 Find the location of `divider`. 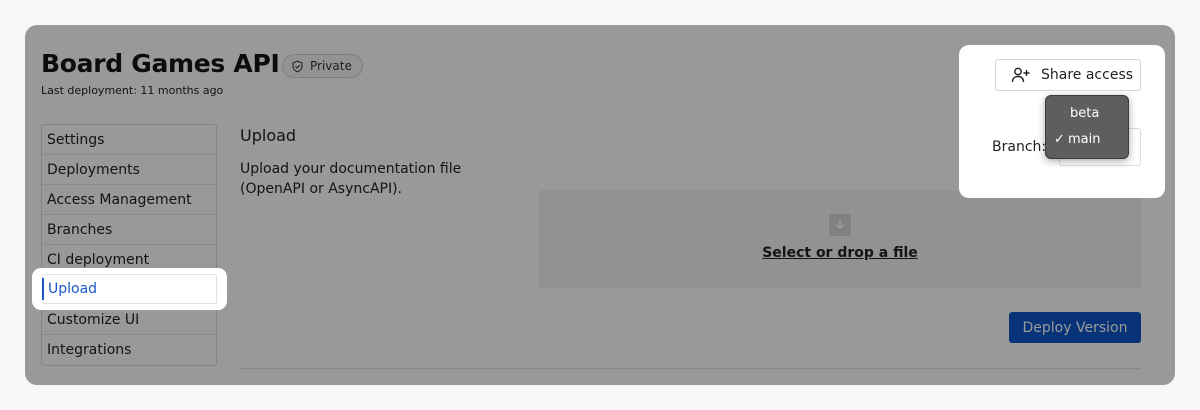

divider is located at coordinates (690, 368).